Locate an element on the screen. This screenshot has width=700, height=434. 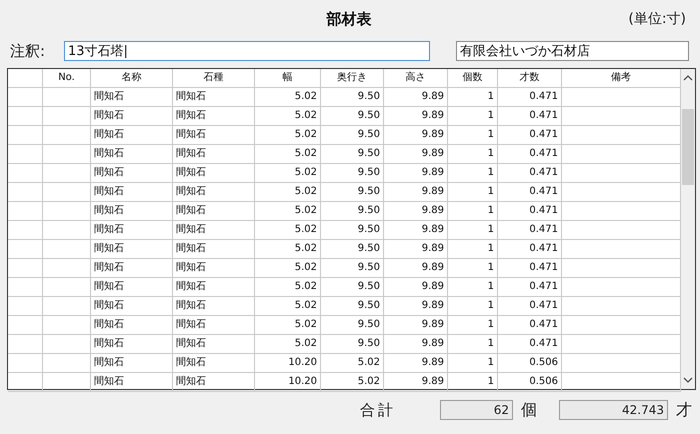
company-field: 有限会社いづか石材店 is located at coordinates (572, 51).